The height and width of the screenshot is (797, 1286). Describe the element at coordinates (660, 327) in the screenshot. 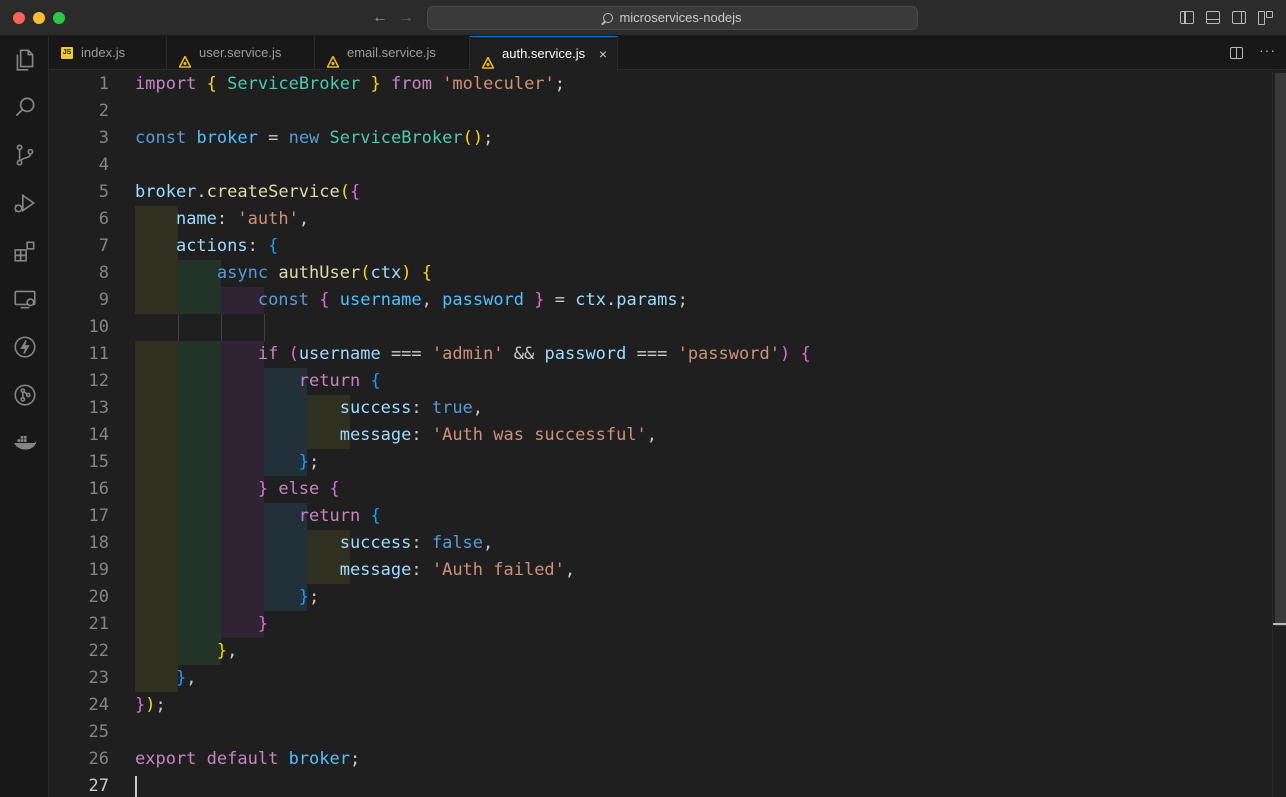

I see `code-line: 10` at that location.